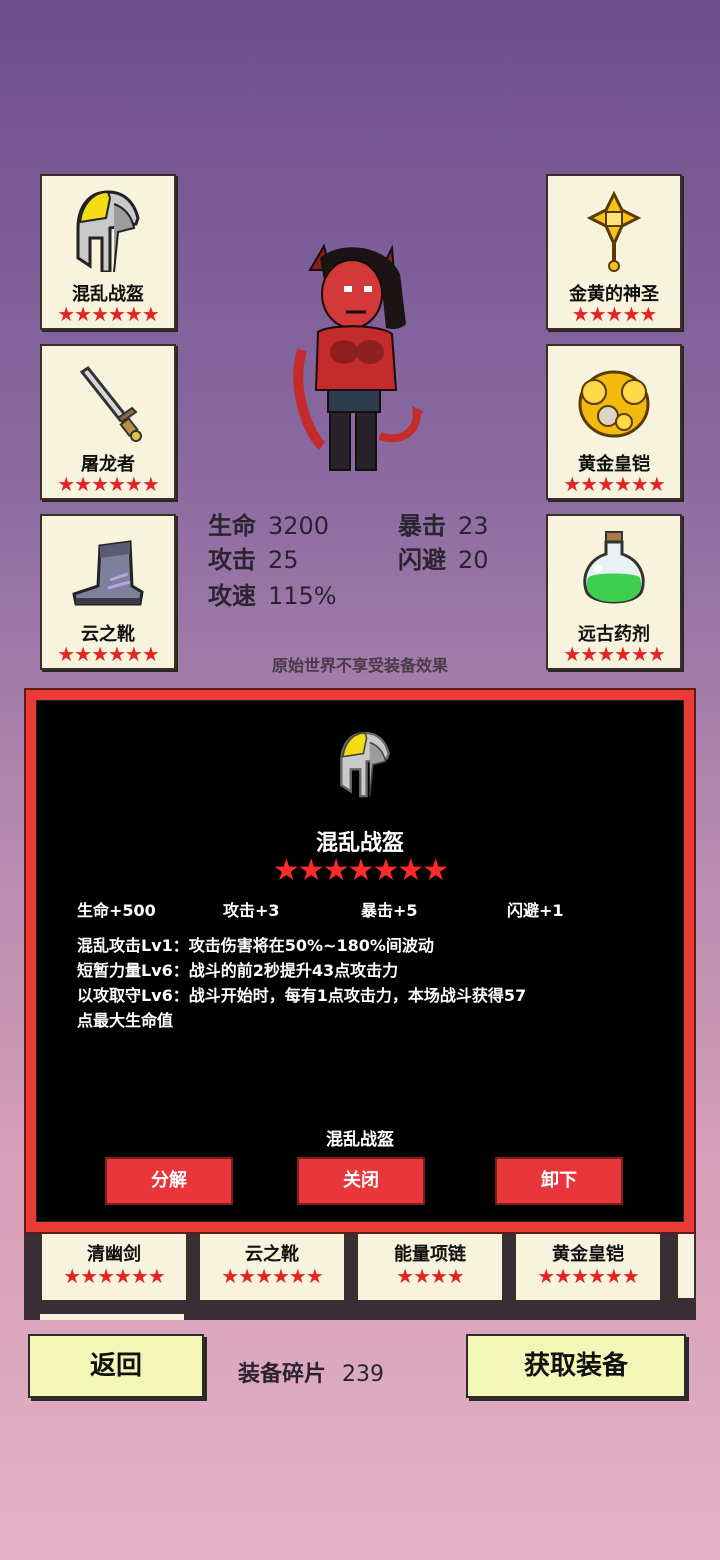 The image size is (720, 1560). I want to click on equip-slot-boots: 云之靴 ★★★★★★, so click(108, 592).